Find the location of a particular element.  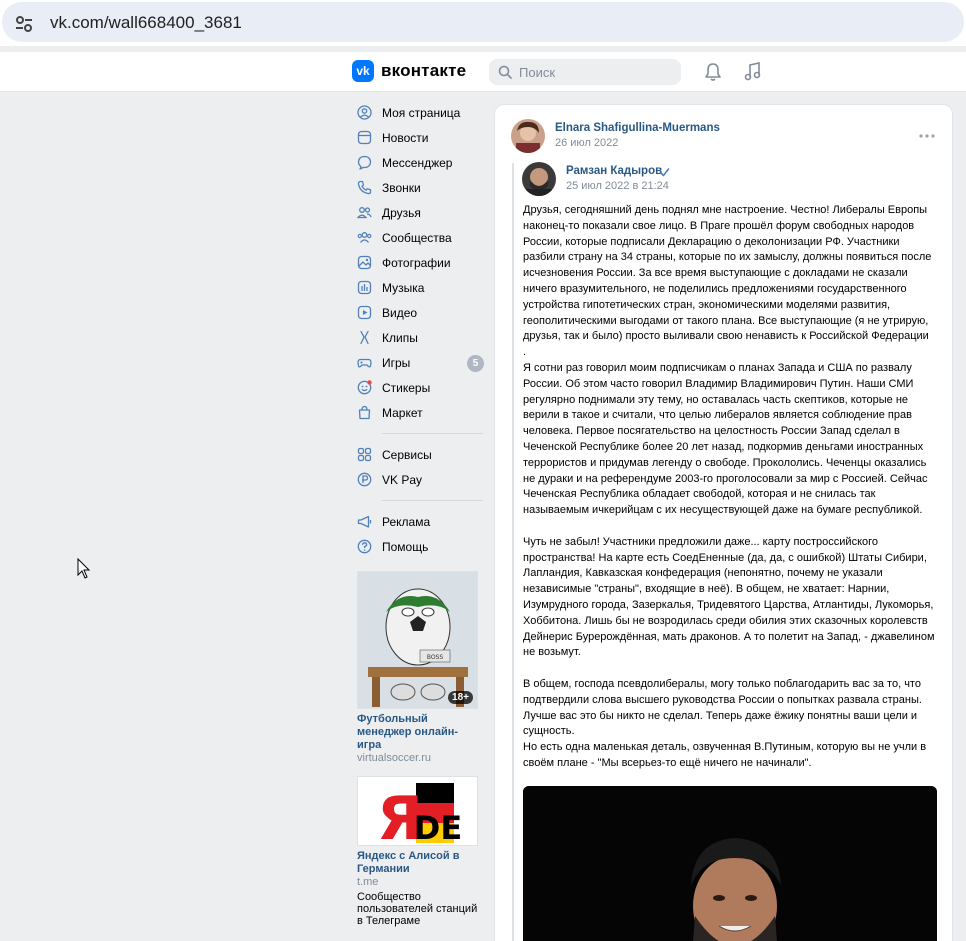

sidebar-item-games: Игры 5 is located at coordinates (420, 362).